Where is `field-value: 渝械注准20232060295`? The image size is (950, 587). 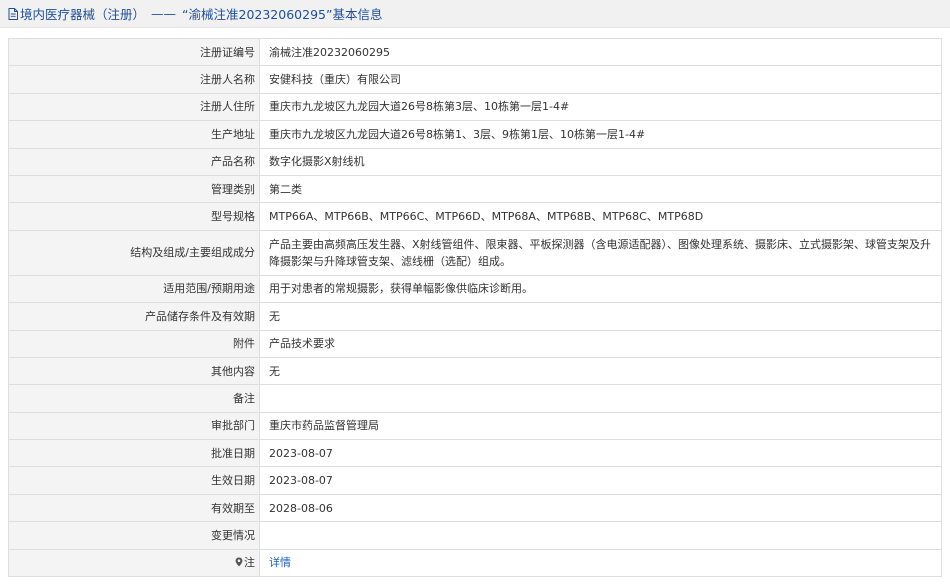
field-value: 渝械注准20232060295 is located at coordinates (600, 52).